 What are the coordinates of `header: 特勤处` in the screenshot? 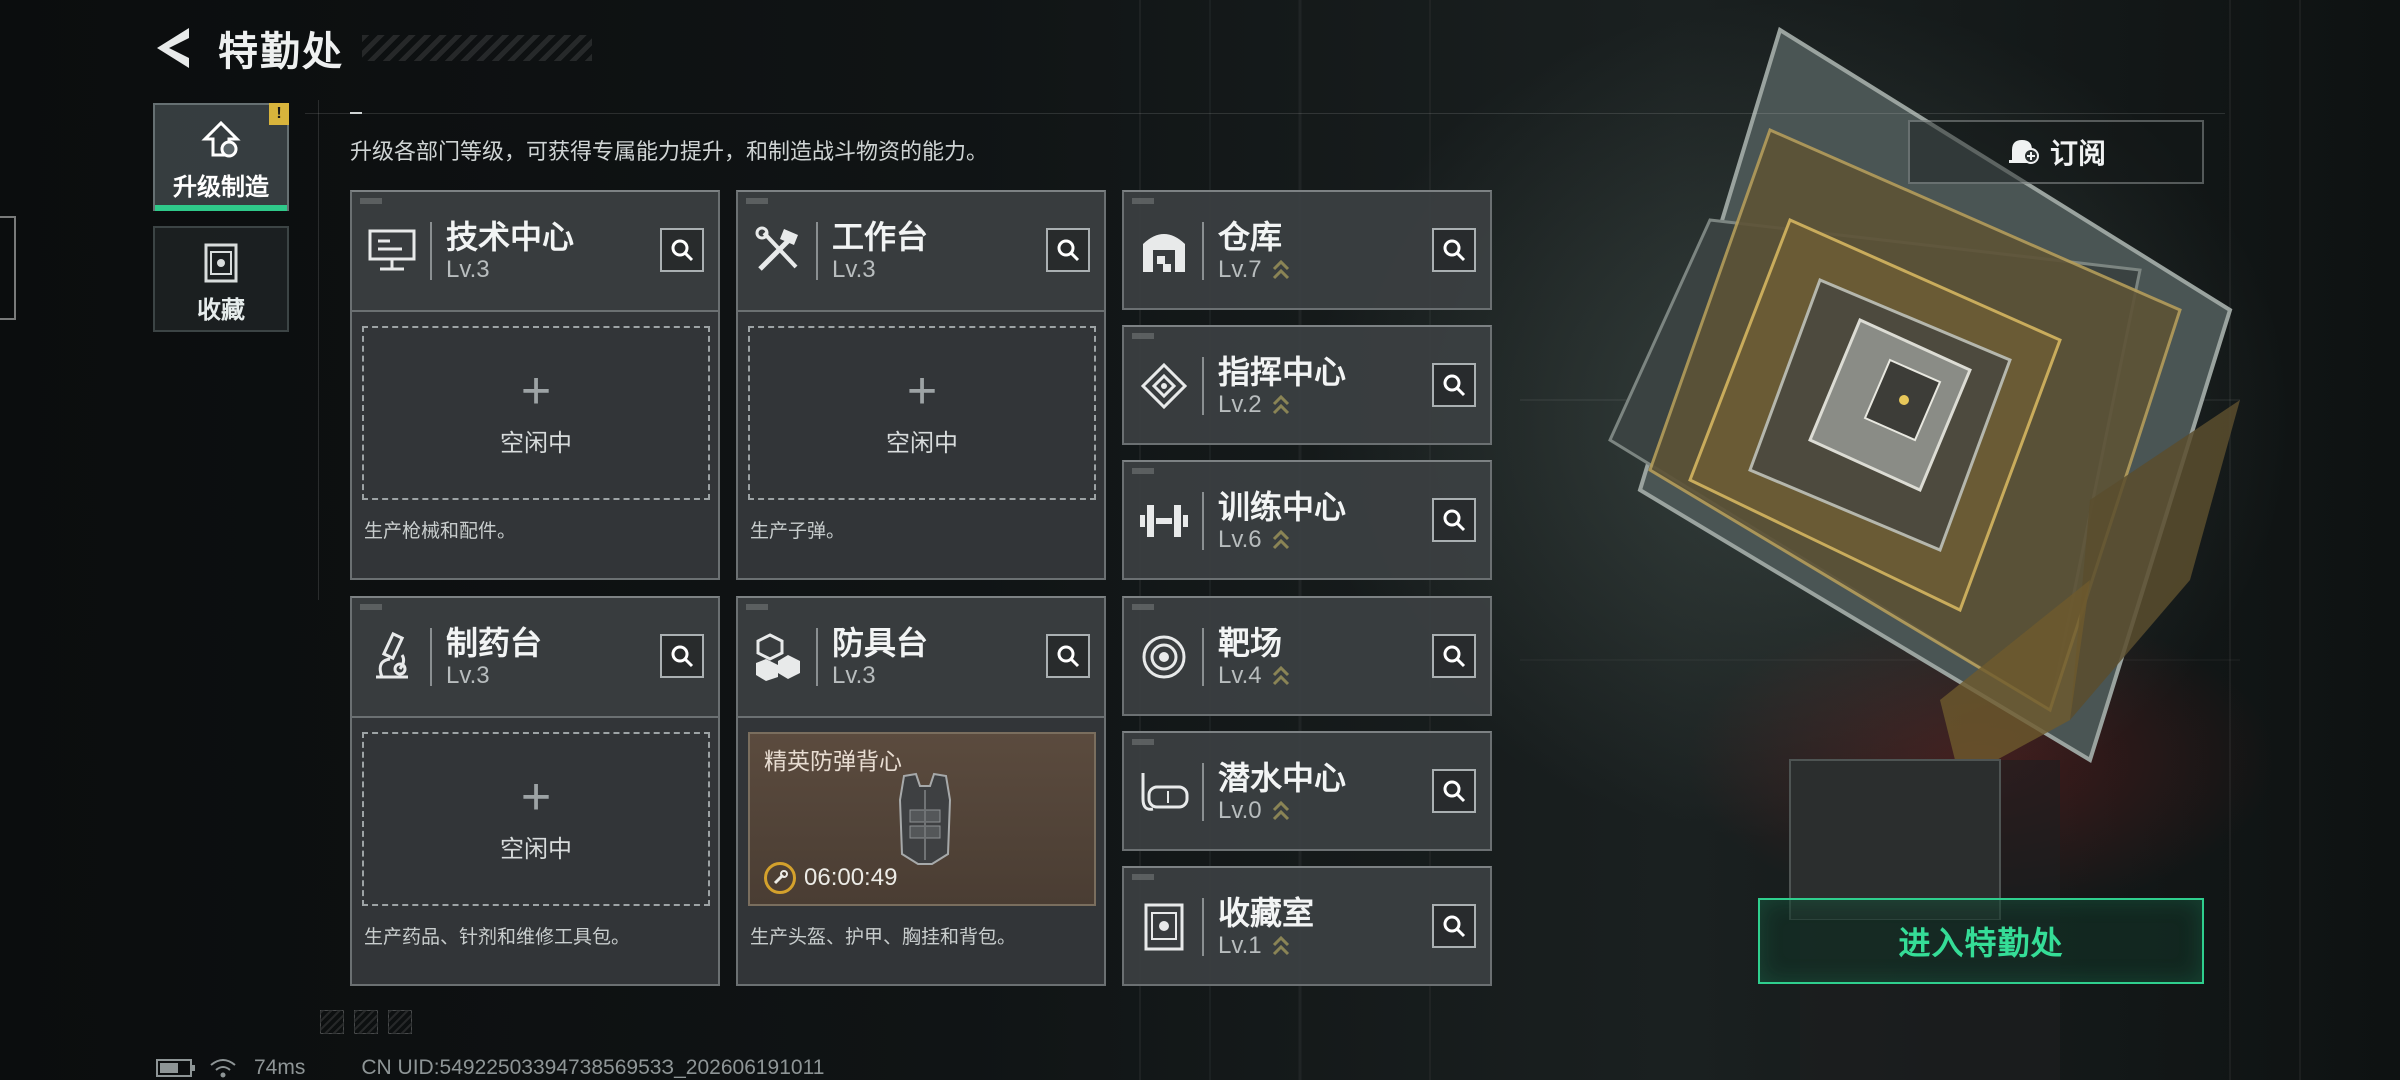 It's located at (371, 48).